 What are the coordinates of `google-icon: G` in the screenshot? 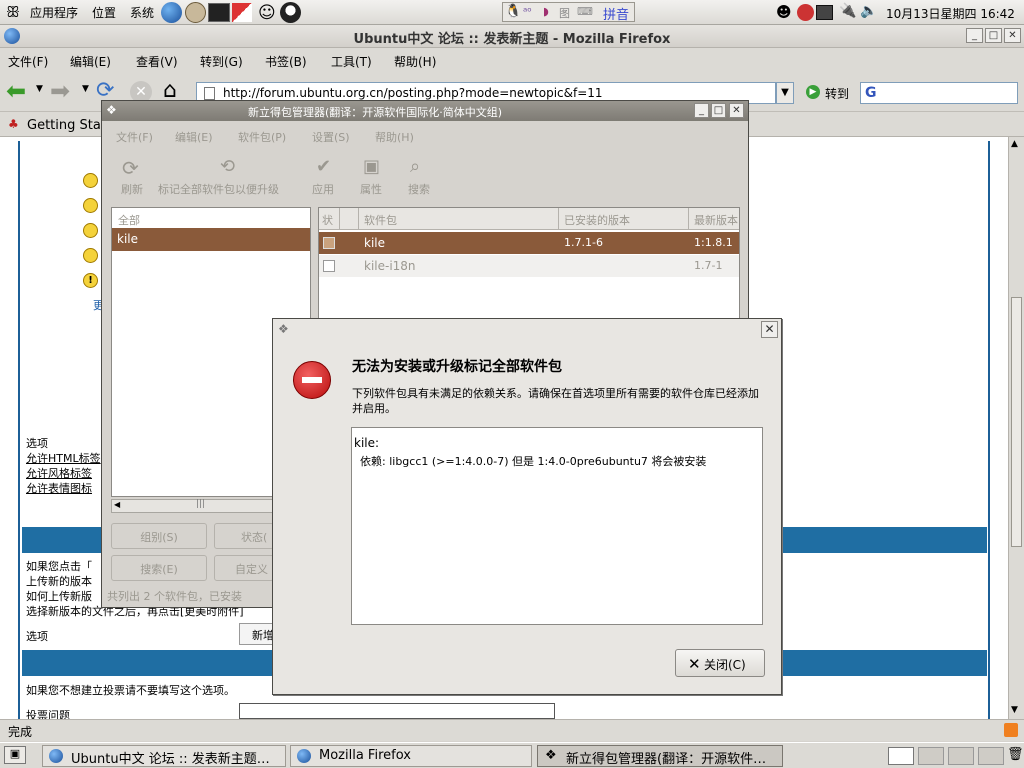 It's located at (871, 93).